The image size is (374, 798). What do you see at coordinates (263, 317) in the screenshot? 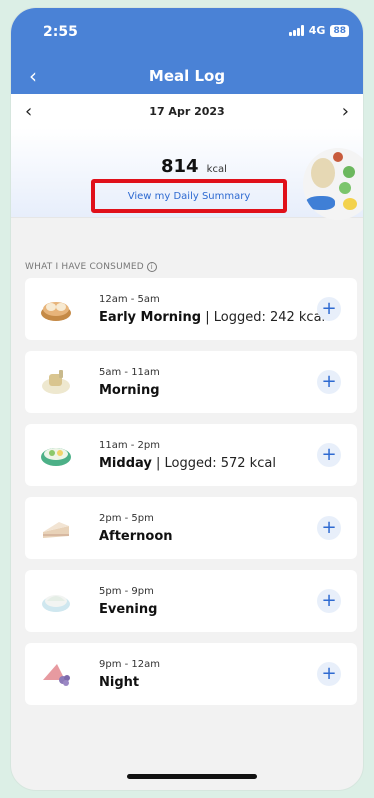
I see `meal-logged: | Logged: 242 kcal` at bounding box center [263, 317].